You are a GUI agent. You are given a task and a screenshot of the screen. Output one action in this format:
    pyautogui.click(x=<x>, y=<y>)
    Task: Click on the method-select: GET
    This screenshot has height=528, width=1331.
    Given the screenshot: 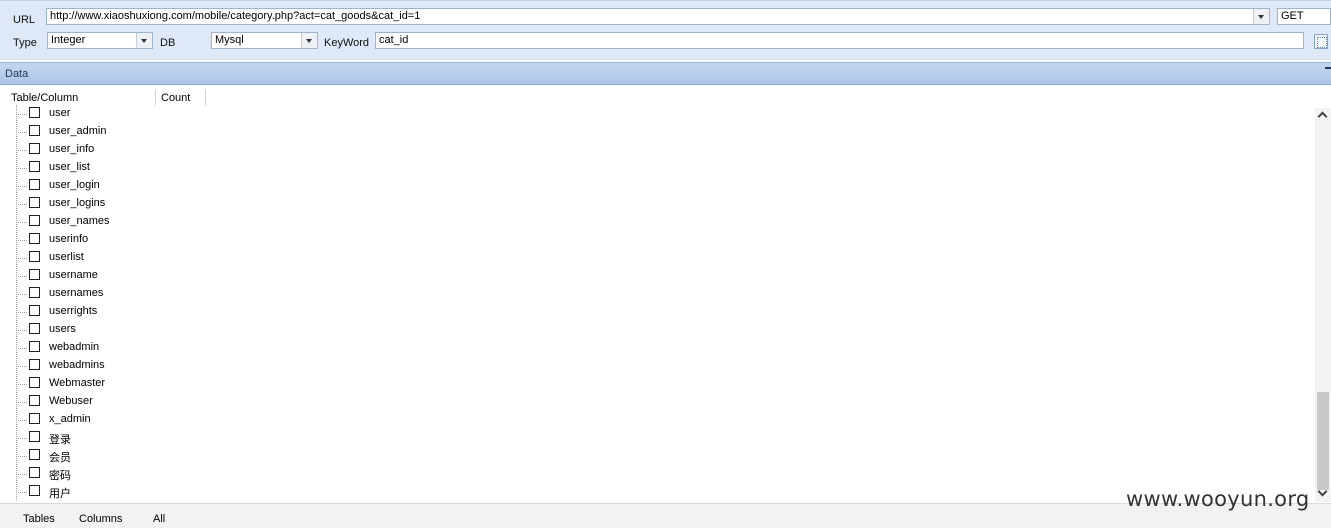 What is the action you would take?
    pyautogui.click(x=1304, y=16)
    